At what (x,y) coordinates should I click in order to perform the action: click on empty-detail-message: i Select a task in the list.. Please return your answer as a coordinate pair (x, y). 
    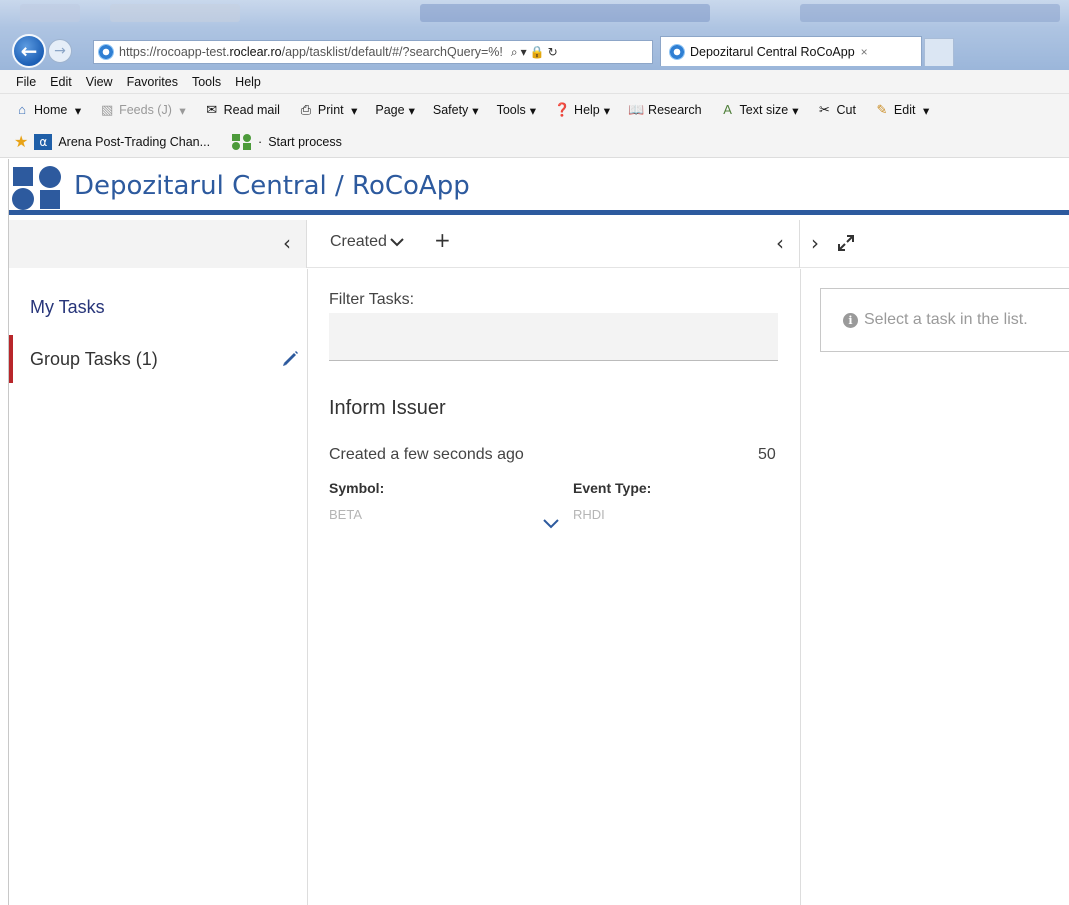
    Looking at the image, I should click on (944, 320).